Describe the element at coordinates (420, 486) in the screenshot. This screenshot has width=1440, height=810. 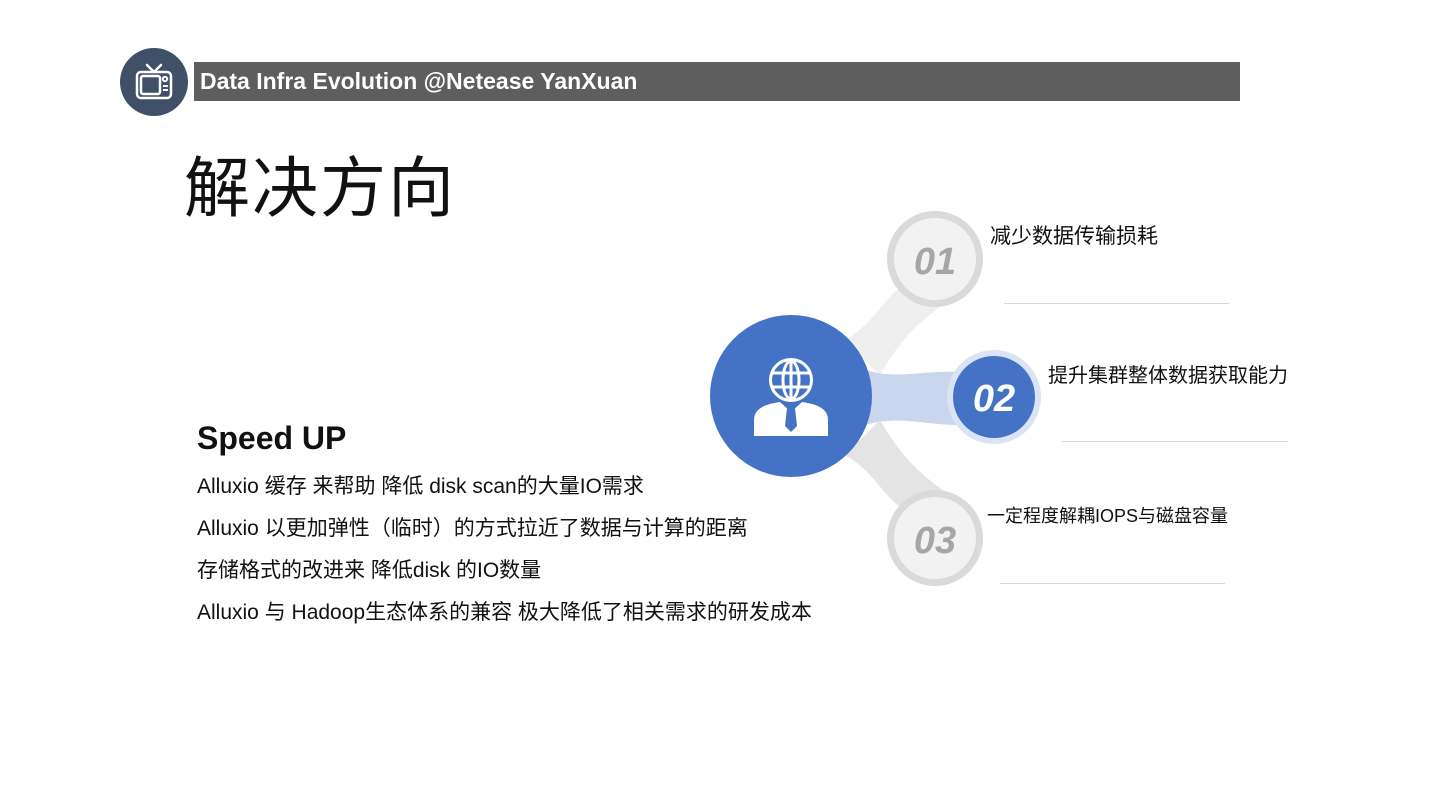
I see `bullet-item: Alluxio 缓存 来帮助 降低 disk scan的大量IO需求` at that location.